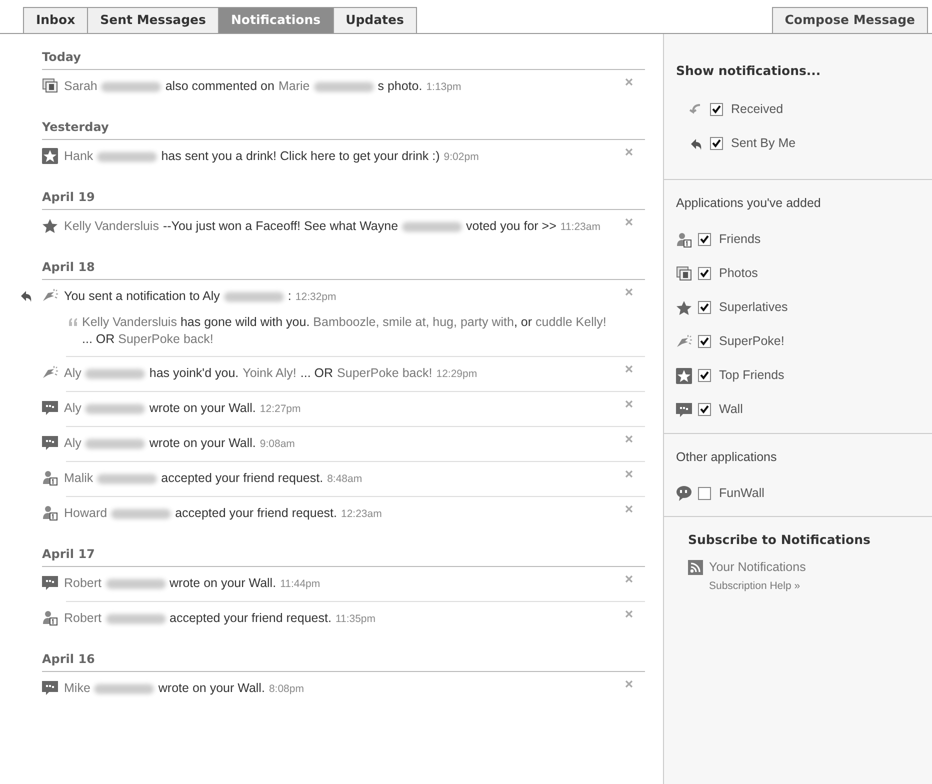 Image resolution: width=932 pixels, height=784 pixels. What do you see at coordinates (333, 226) in the screenshot?
I see `notification-text: Kelly Vandersluis --You just won a Faceoff! See what Wayne voted you for >> 11:23am` at bounding box center [333, 226].